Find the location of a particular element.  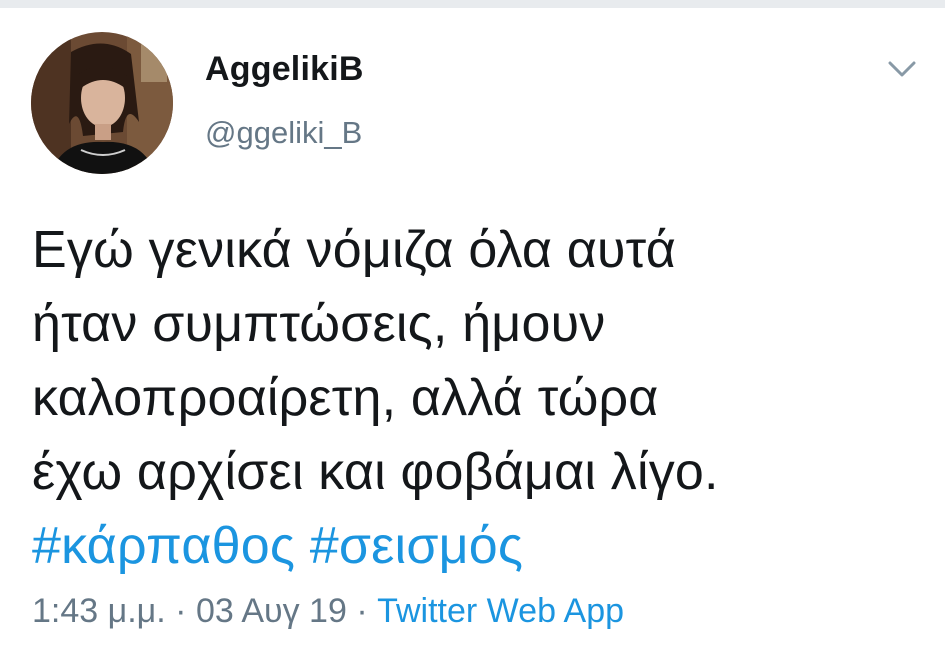

avatar is located at coordinates (102, 103).